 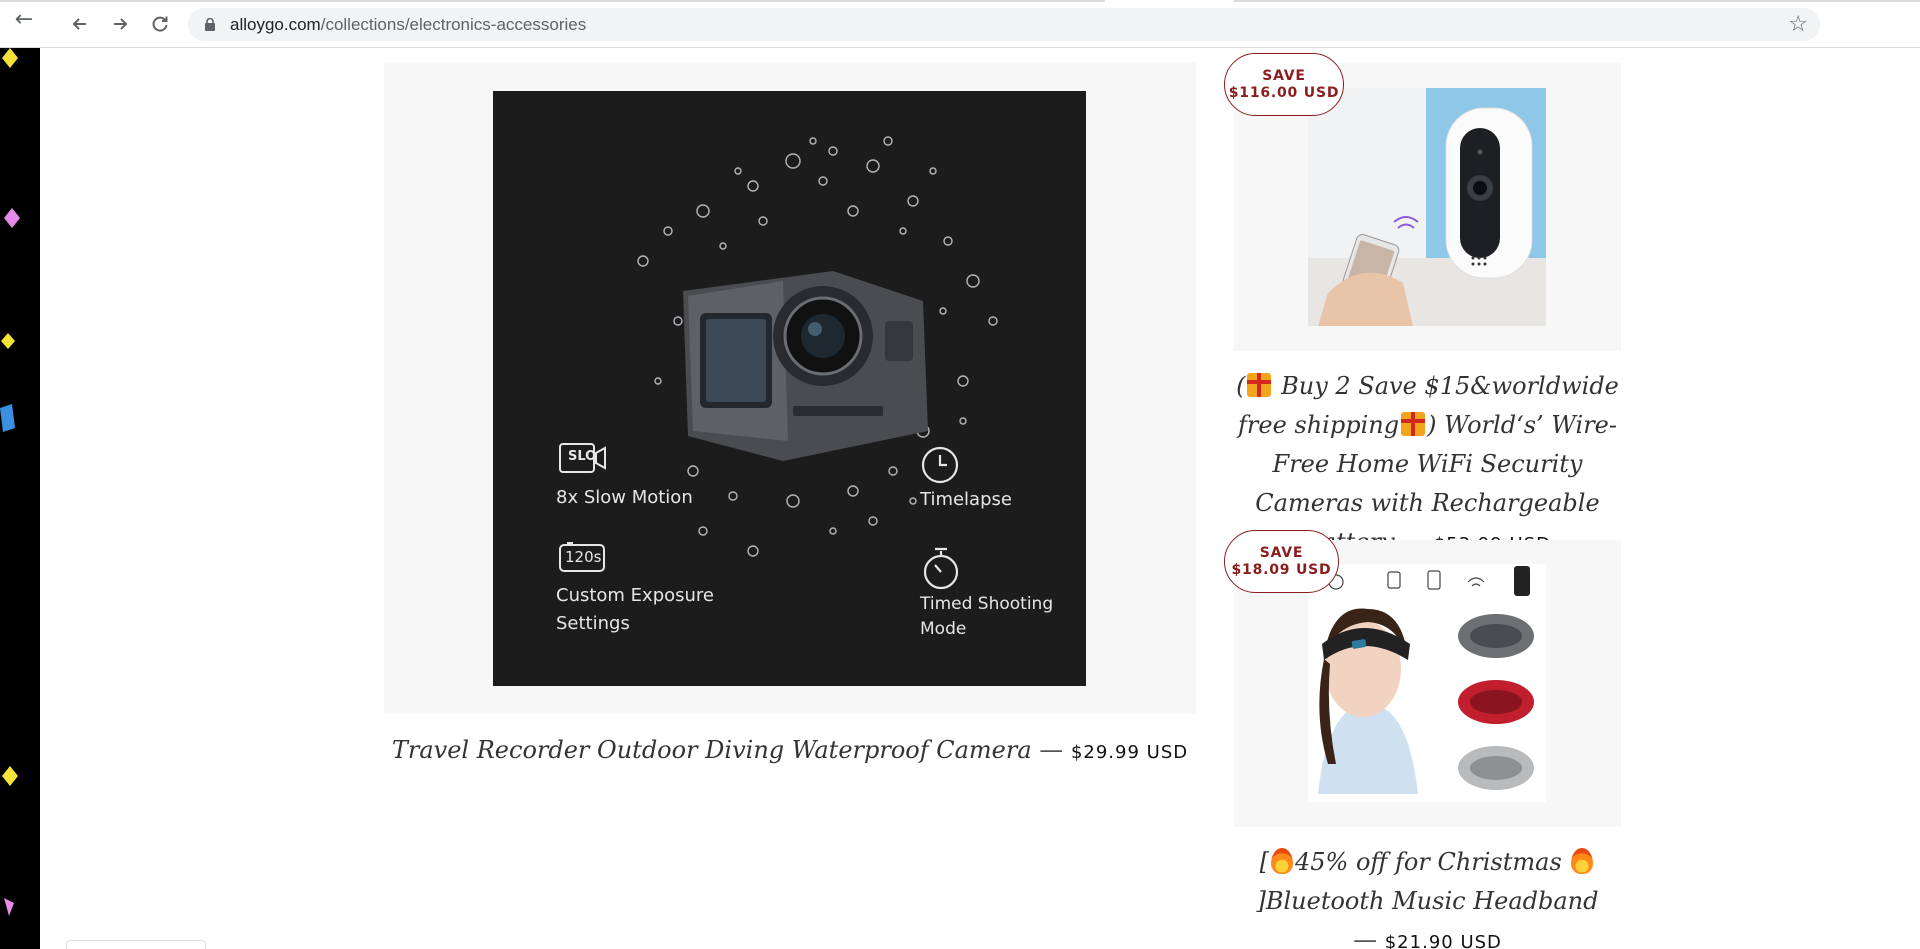 I want to click on save-badge: SAVE $116.00 USD, so click(x=1284, y=84).